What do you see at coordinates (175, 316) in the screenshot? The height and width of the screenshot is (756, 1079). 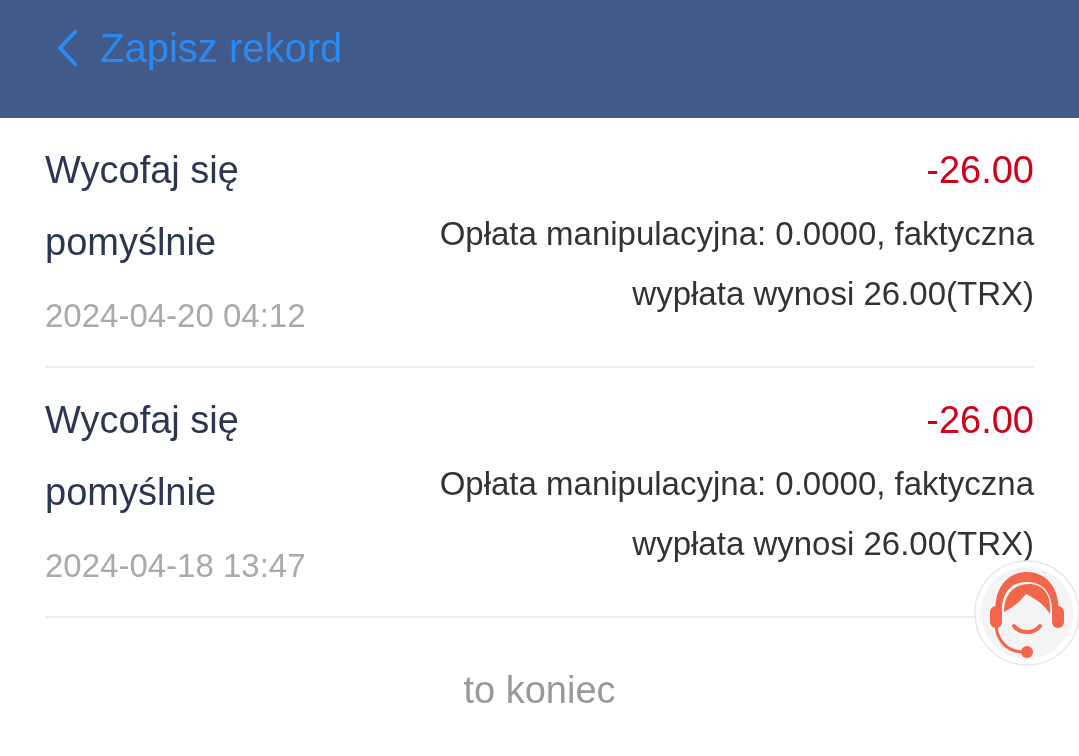 I see `record-time: 2024-04-20 04:12` at bounding box center [175, 316].